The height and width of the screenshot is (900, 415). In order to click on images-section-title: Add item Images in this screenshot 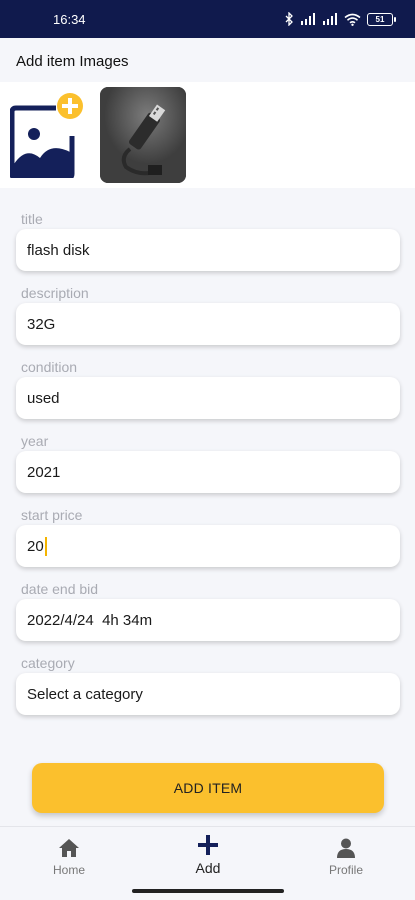, I will do `click(207, 60)`.